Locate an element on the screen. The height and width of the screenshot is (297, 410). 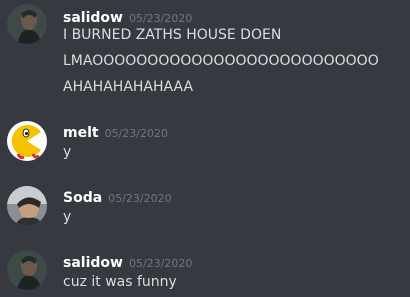
message-header: Soda 05/23/2020 is located at coordinates (117, 197).